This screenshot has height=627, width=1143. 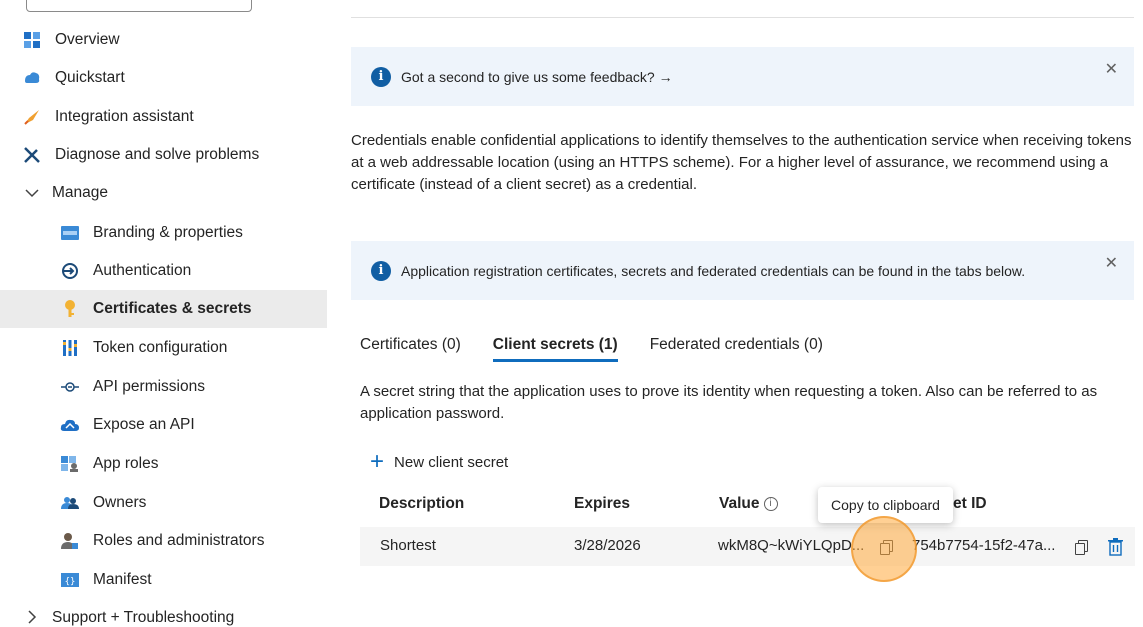 What do you see at coordinates (144, 424) in the screenshot?
I see `sidebar-item-label: Expose an API` at bounding box center [144, 424].